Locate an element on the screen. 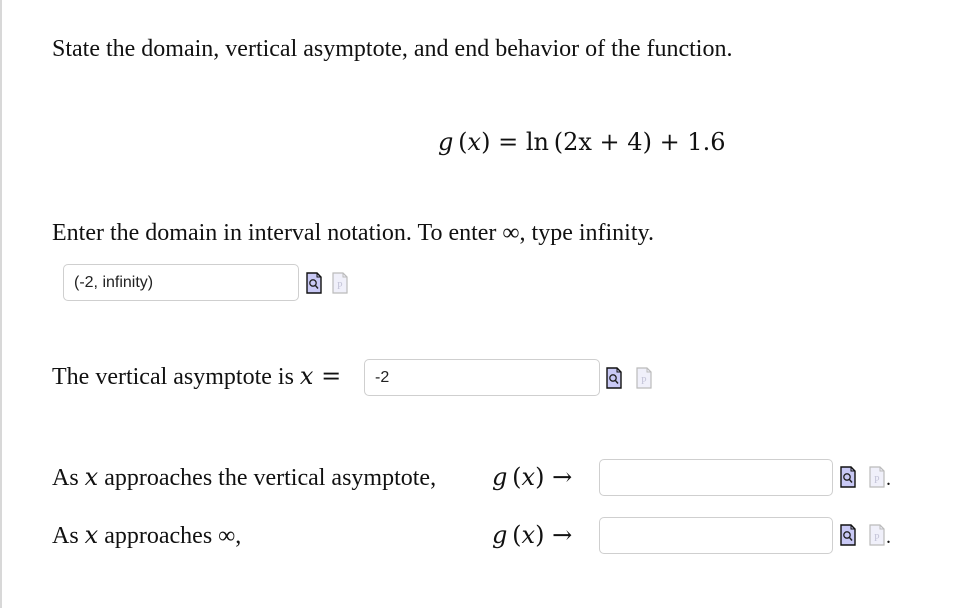 Image resolution: width=962 pixels, height=608 pixels. ln-argument: 2x + 4 is located at coordinates (603, 142).